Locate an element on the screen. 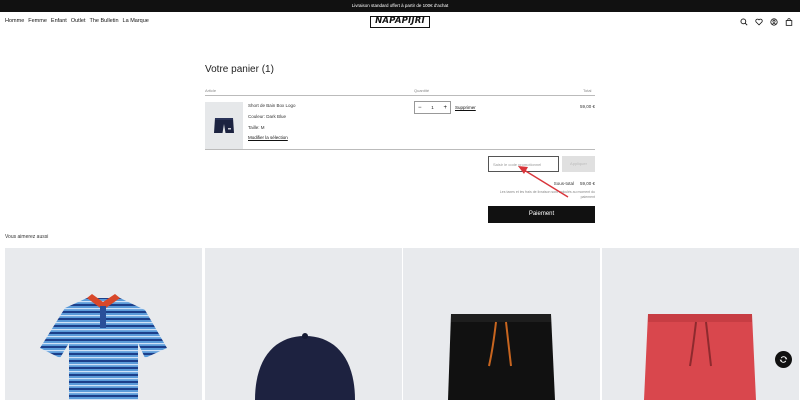 This screenshot has height=400, width=800. nav-outlet: Outlet is located at coordinates (78, 21).